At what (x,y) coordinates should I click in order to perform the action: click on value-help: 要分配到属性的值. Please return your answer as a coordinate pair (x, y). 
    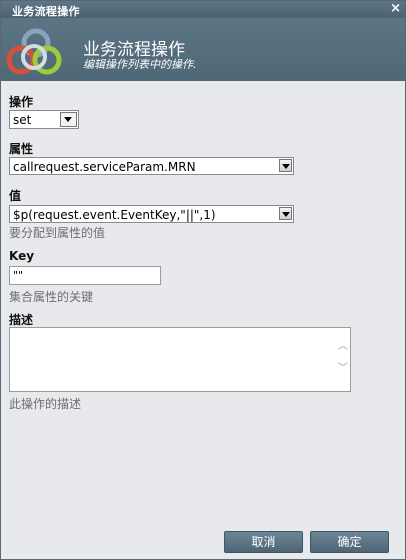
    Looking at the image, I should click on (57, 233).